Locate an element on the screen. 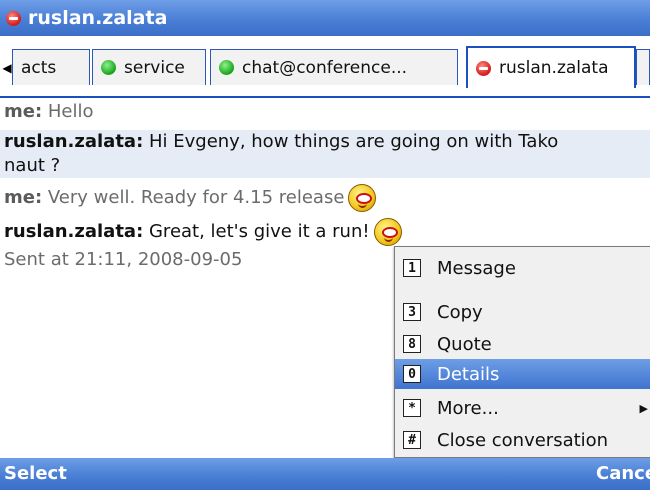  tab-scroll-left-icon: ◀ is located at coordinates (7, 68).